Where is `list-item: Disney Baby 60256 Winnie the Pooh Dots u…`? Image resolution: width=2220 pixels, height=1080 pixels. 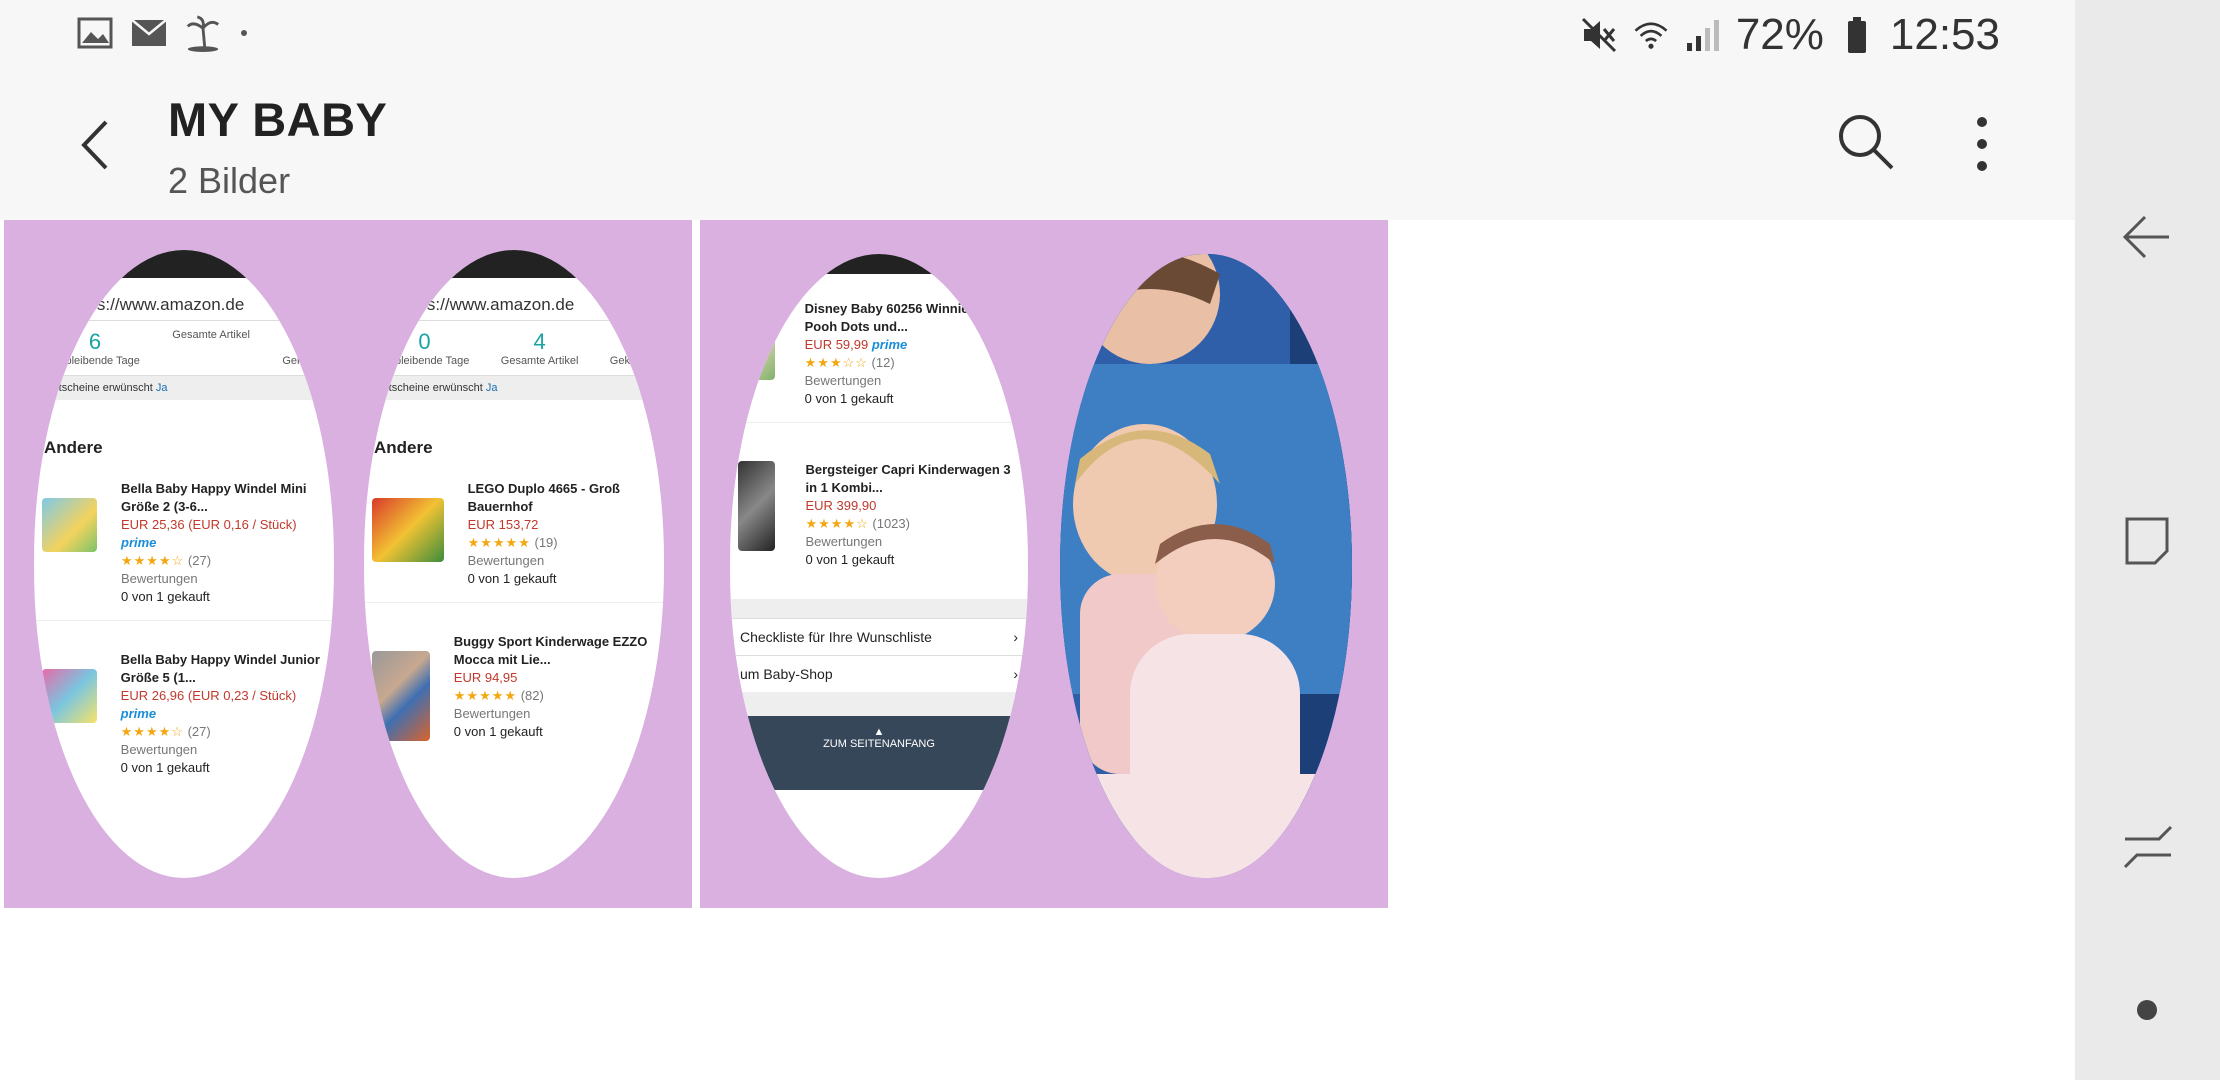 list-item: Disney Baby 60256 Winnie the Pooh Dots u… is located at coordinates (879, 348).